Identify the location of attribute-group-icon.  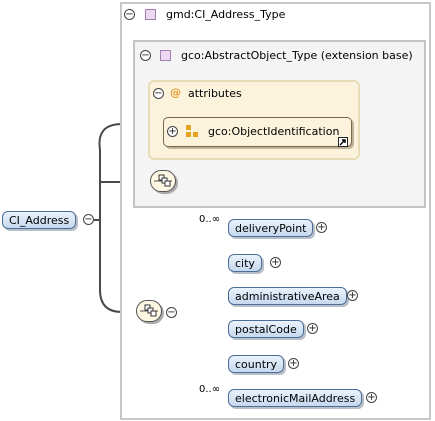
(192, 131).